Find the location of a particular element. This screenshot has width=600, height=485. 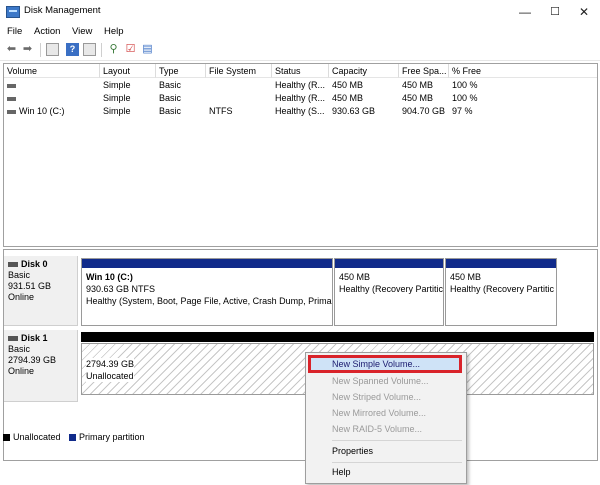

partition-recovery-2: 450 MB Healthy (Recovery Partitic is located at coordinates (501, 292).